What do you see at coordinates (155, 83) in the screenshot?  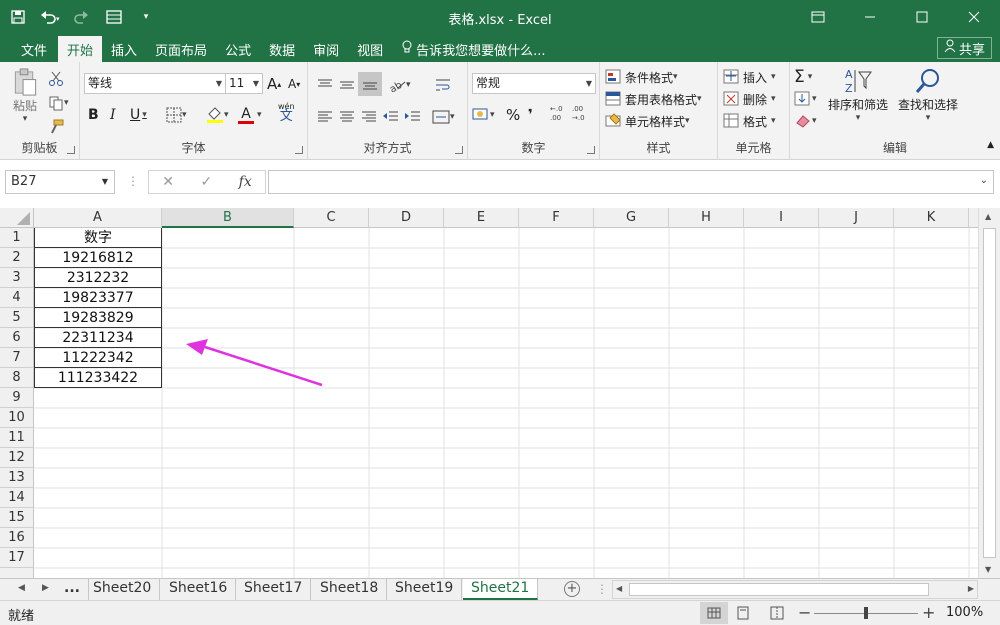 I see `font-name-select: 等线 ▼` at bounding box center [155, 83].